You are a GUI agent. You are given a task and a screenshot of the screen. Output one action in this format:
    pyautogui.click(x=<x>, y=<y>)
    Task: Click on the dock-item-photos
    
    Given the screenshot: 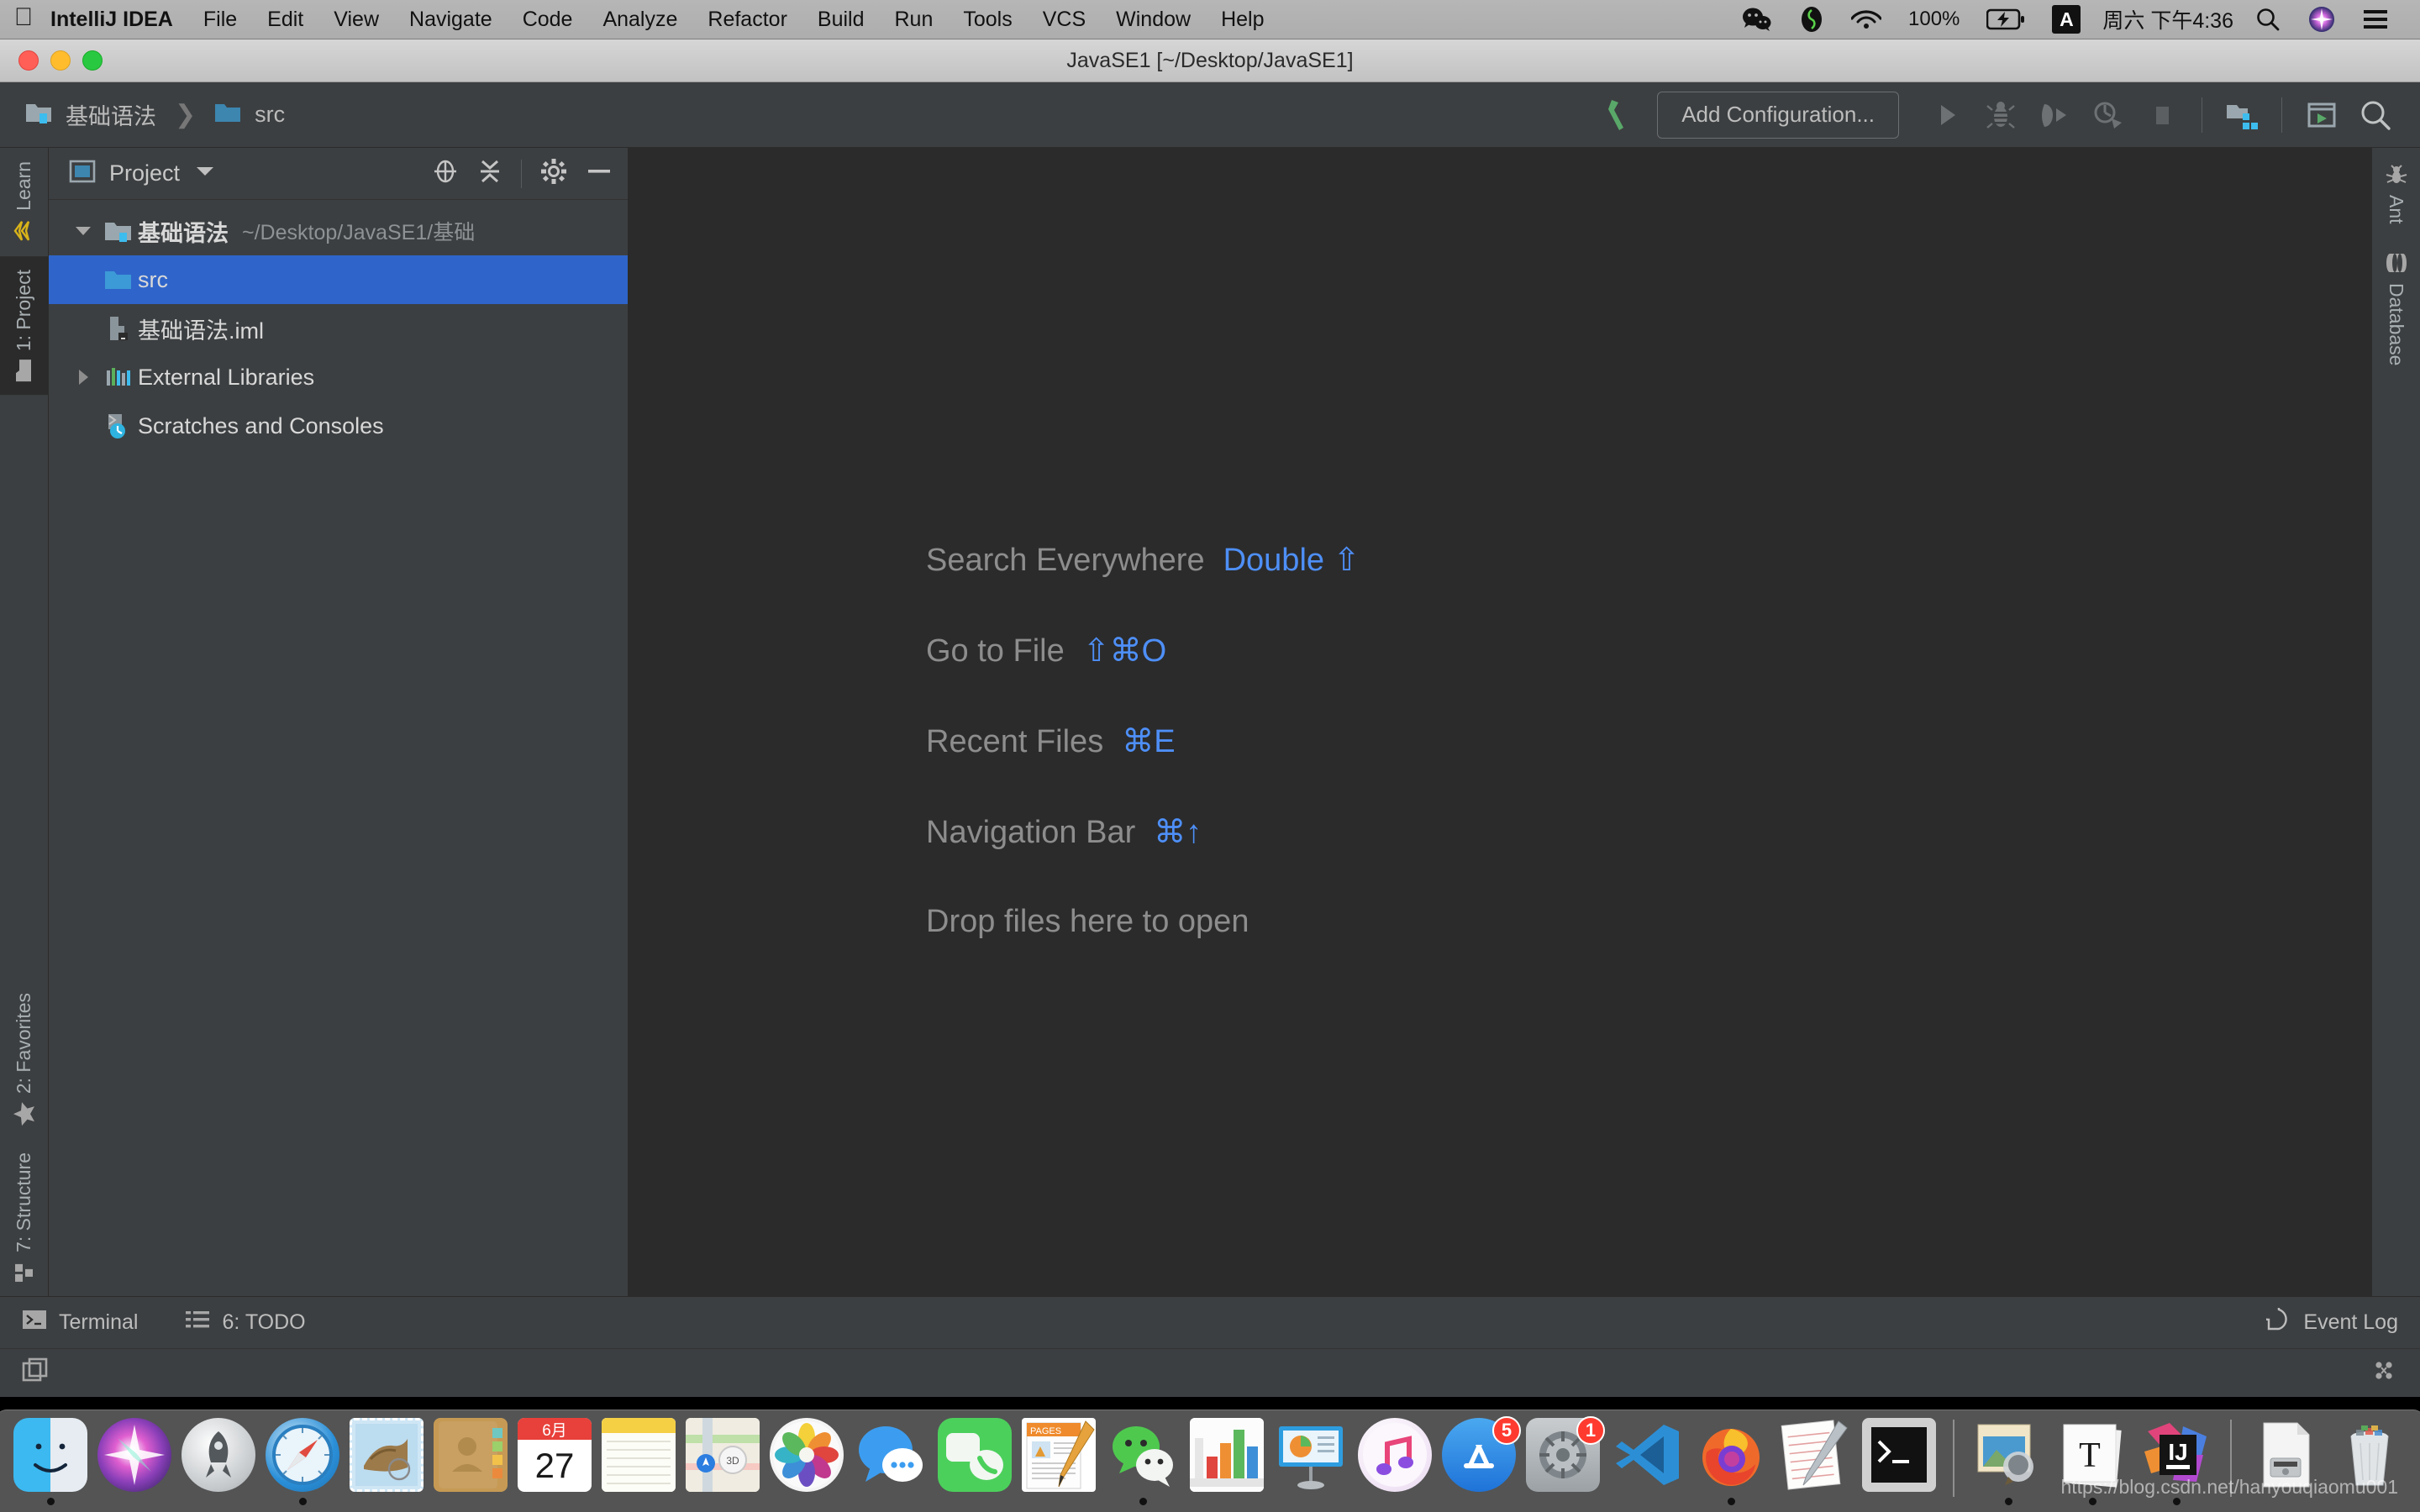 What is the action you would take?
    pyautogui.click(x=807, y=1465)
    